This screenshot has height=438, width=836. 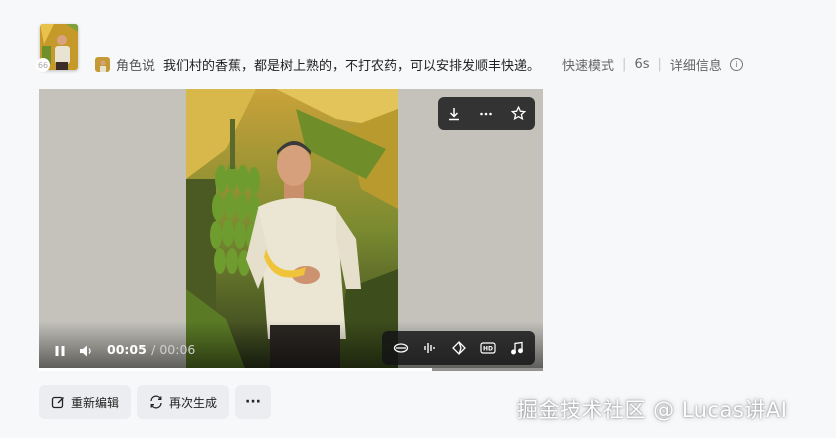 What do you see at coordinates (454, 114) in the screenshot?
I see `download-icon` at bounding box center [454, 114].